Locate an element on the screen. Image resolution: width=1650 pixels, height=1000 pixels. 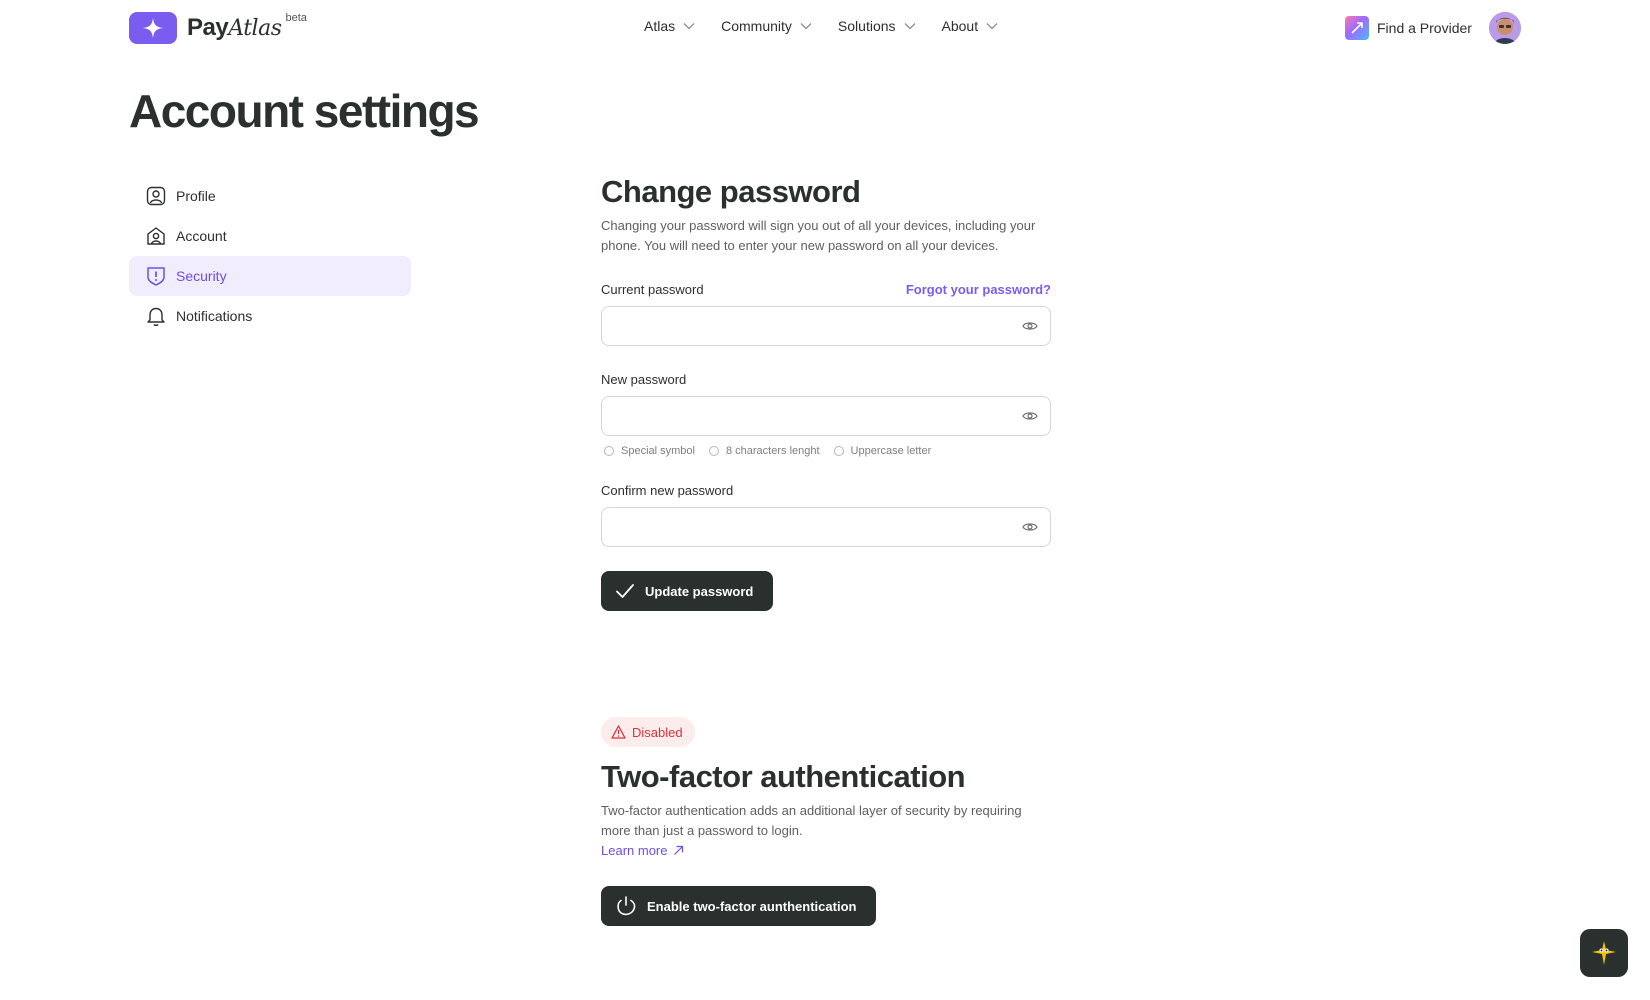
current-password-field is located at coordinates (826, 326).